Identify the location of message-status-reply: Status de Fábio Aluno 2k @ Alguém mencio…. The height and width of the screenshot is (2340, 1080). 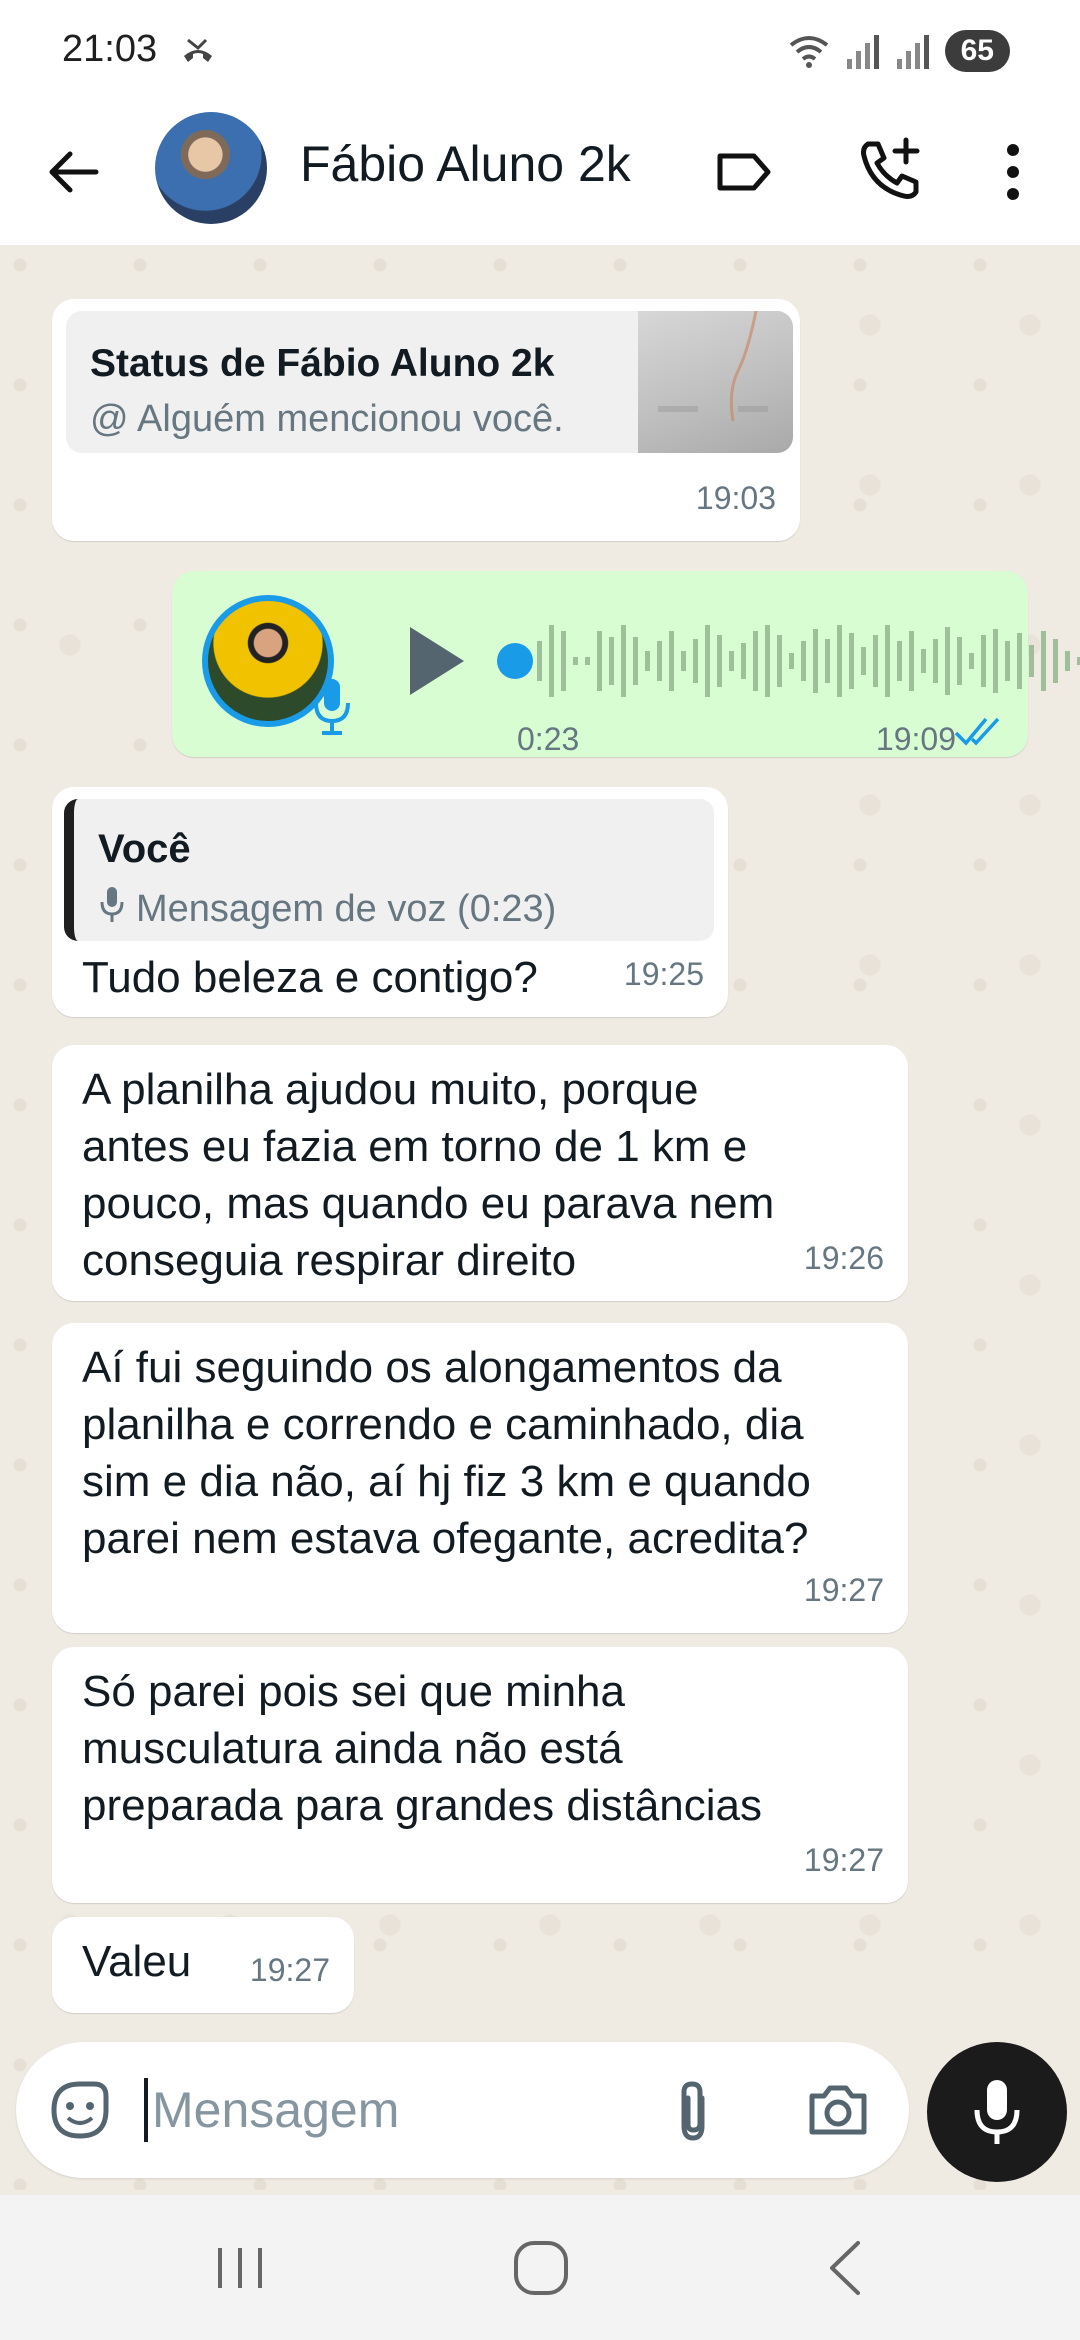
(426, 420).